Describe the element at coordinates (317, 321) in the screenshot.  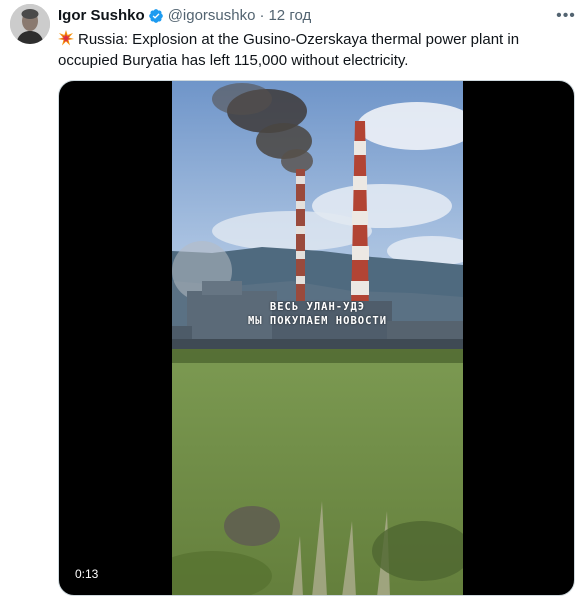
I see `video-caption-line-2: МЫ ПОКУПАЕМ НОВОСТИ` at that location.